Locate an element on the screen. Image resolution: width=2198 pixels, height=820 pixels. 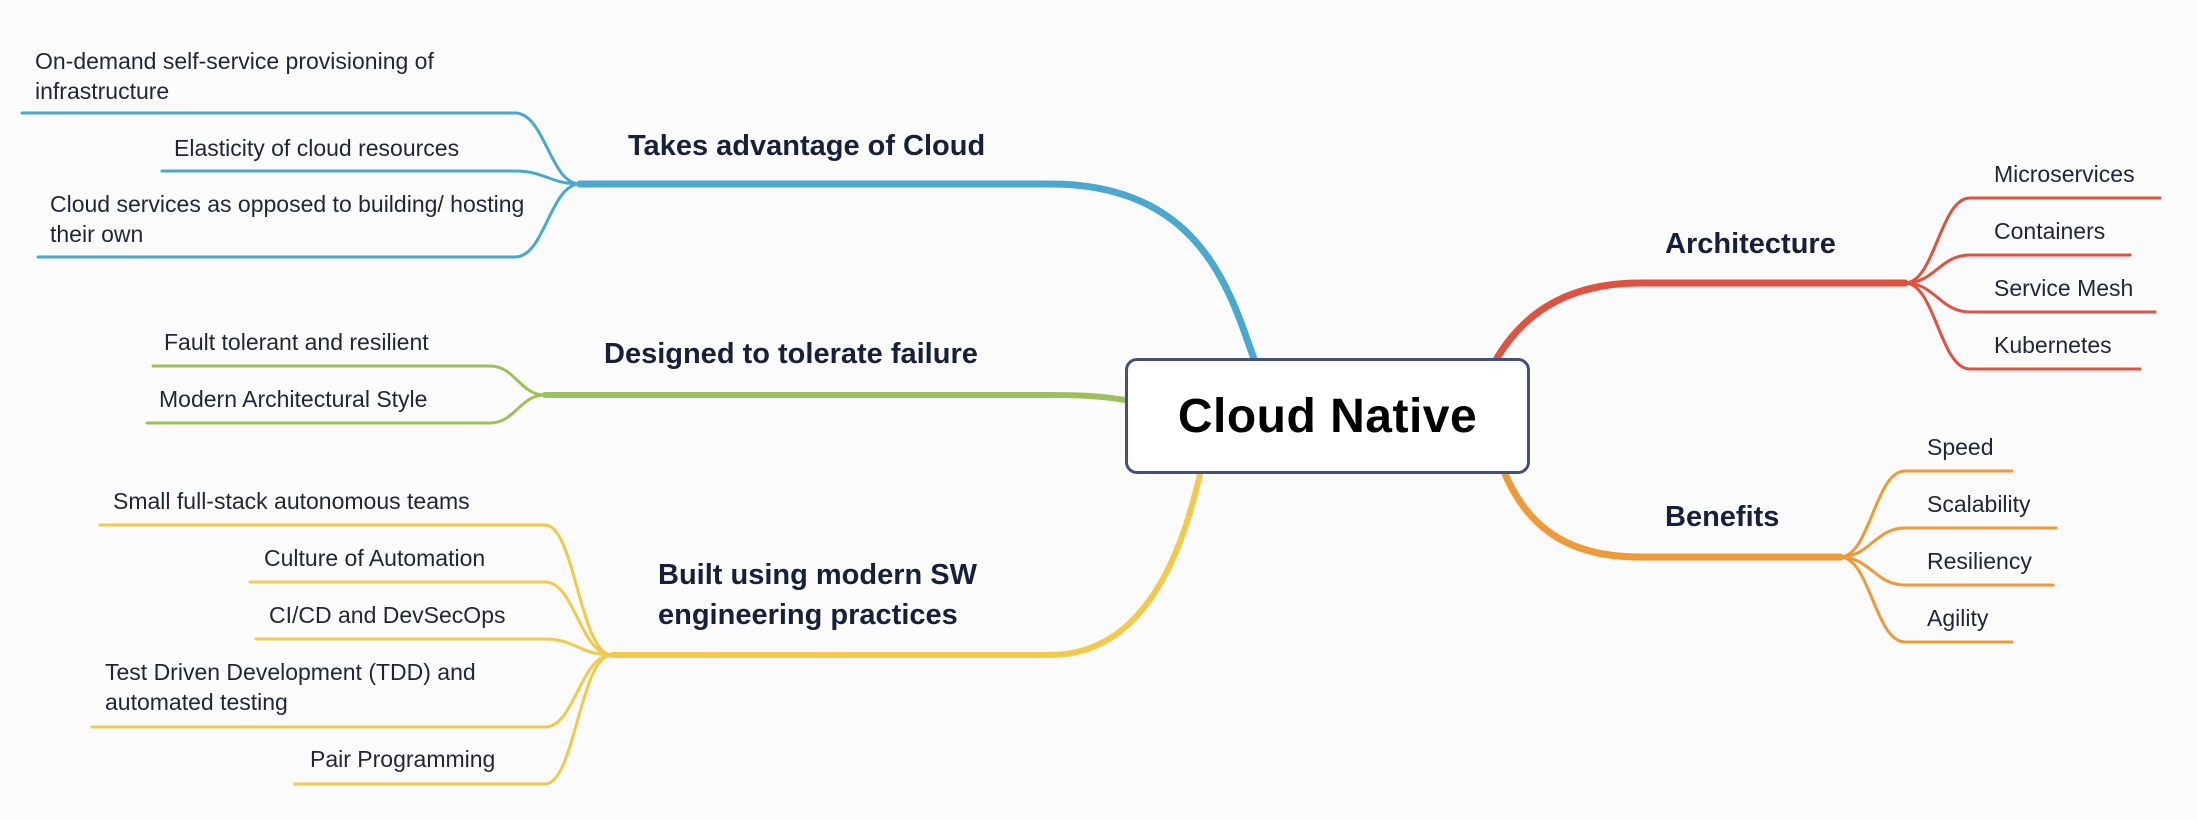
leaf-containers: Containers is located at coordinates (2049, 231).